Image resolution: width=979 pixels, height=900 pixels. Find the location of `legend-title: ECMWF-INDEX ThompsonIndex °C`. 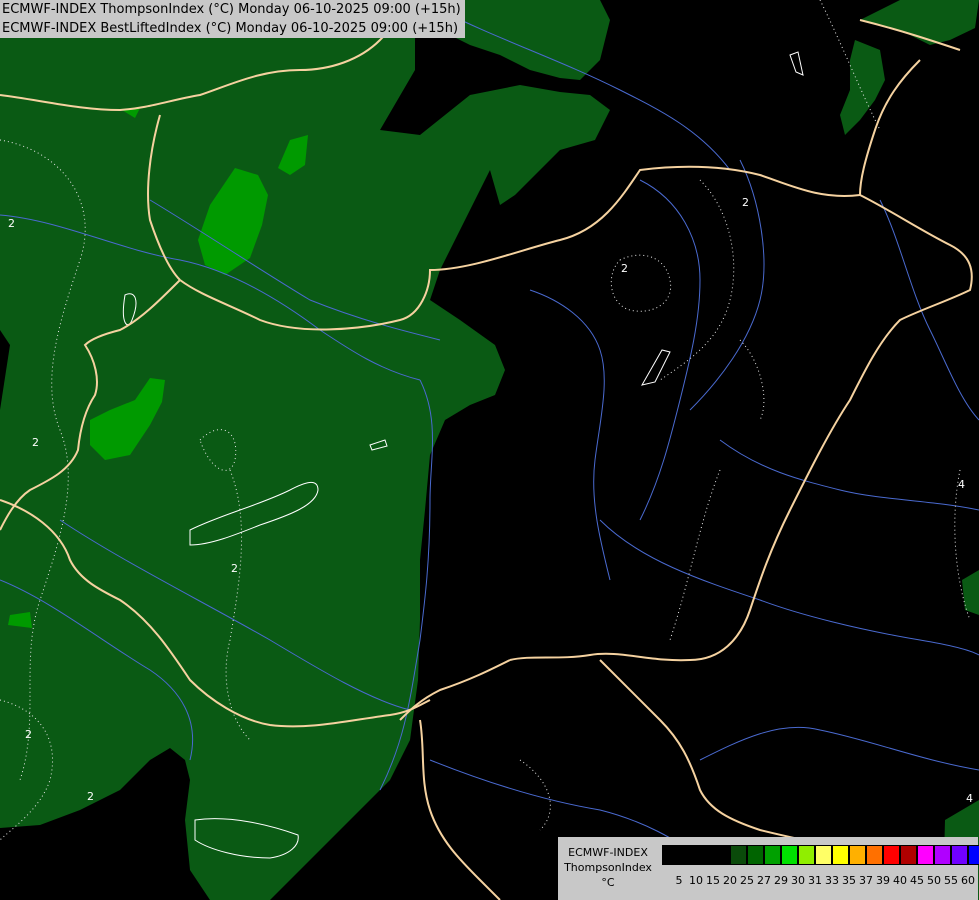

legend-title: ECMWF-INDEX ThompsonIndex °C is located at coordinates (608, 867).